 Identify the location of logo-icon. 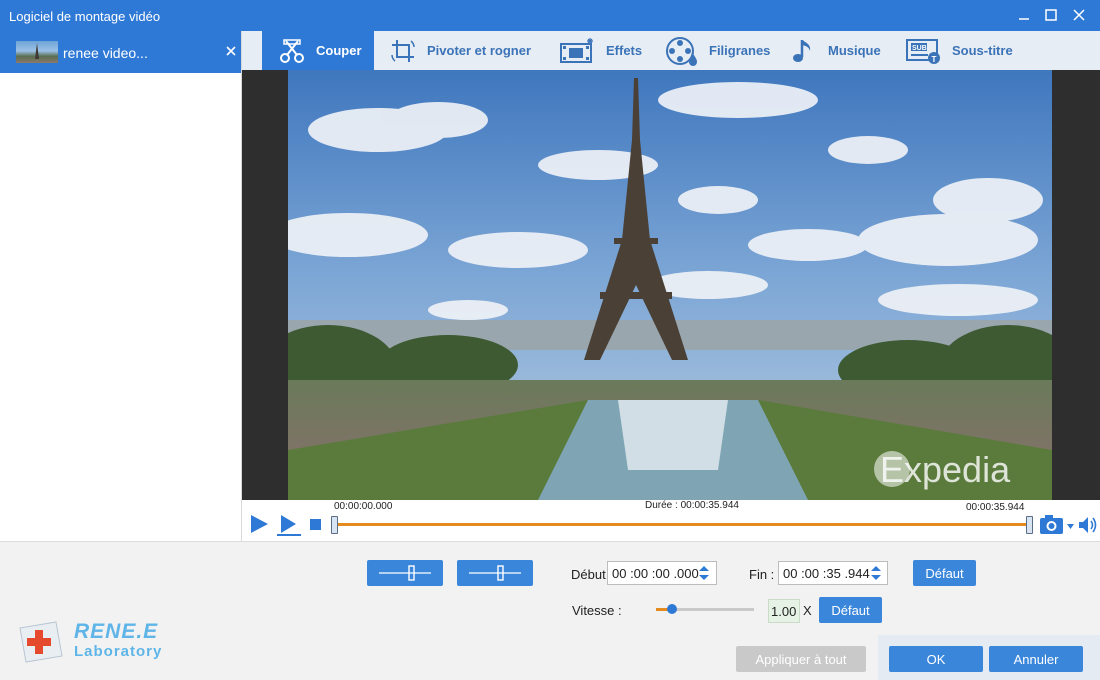
(41, 642).